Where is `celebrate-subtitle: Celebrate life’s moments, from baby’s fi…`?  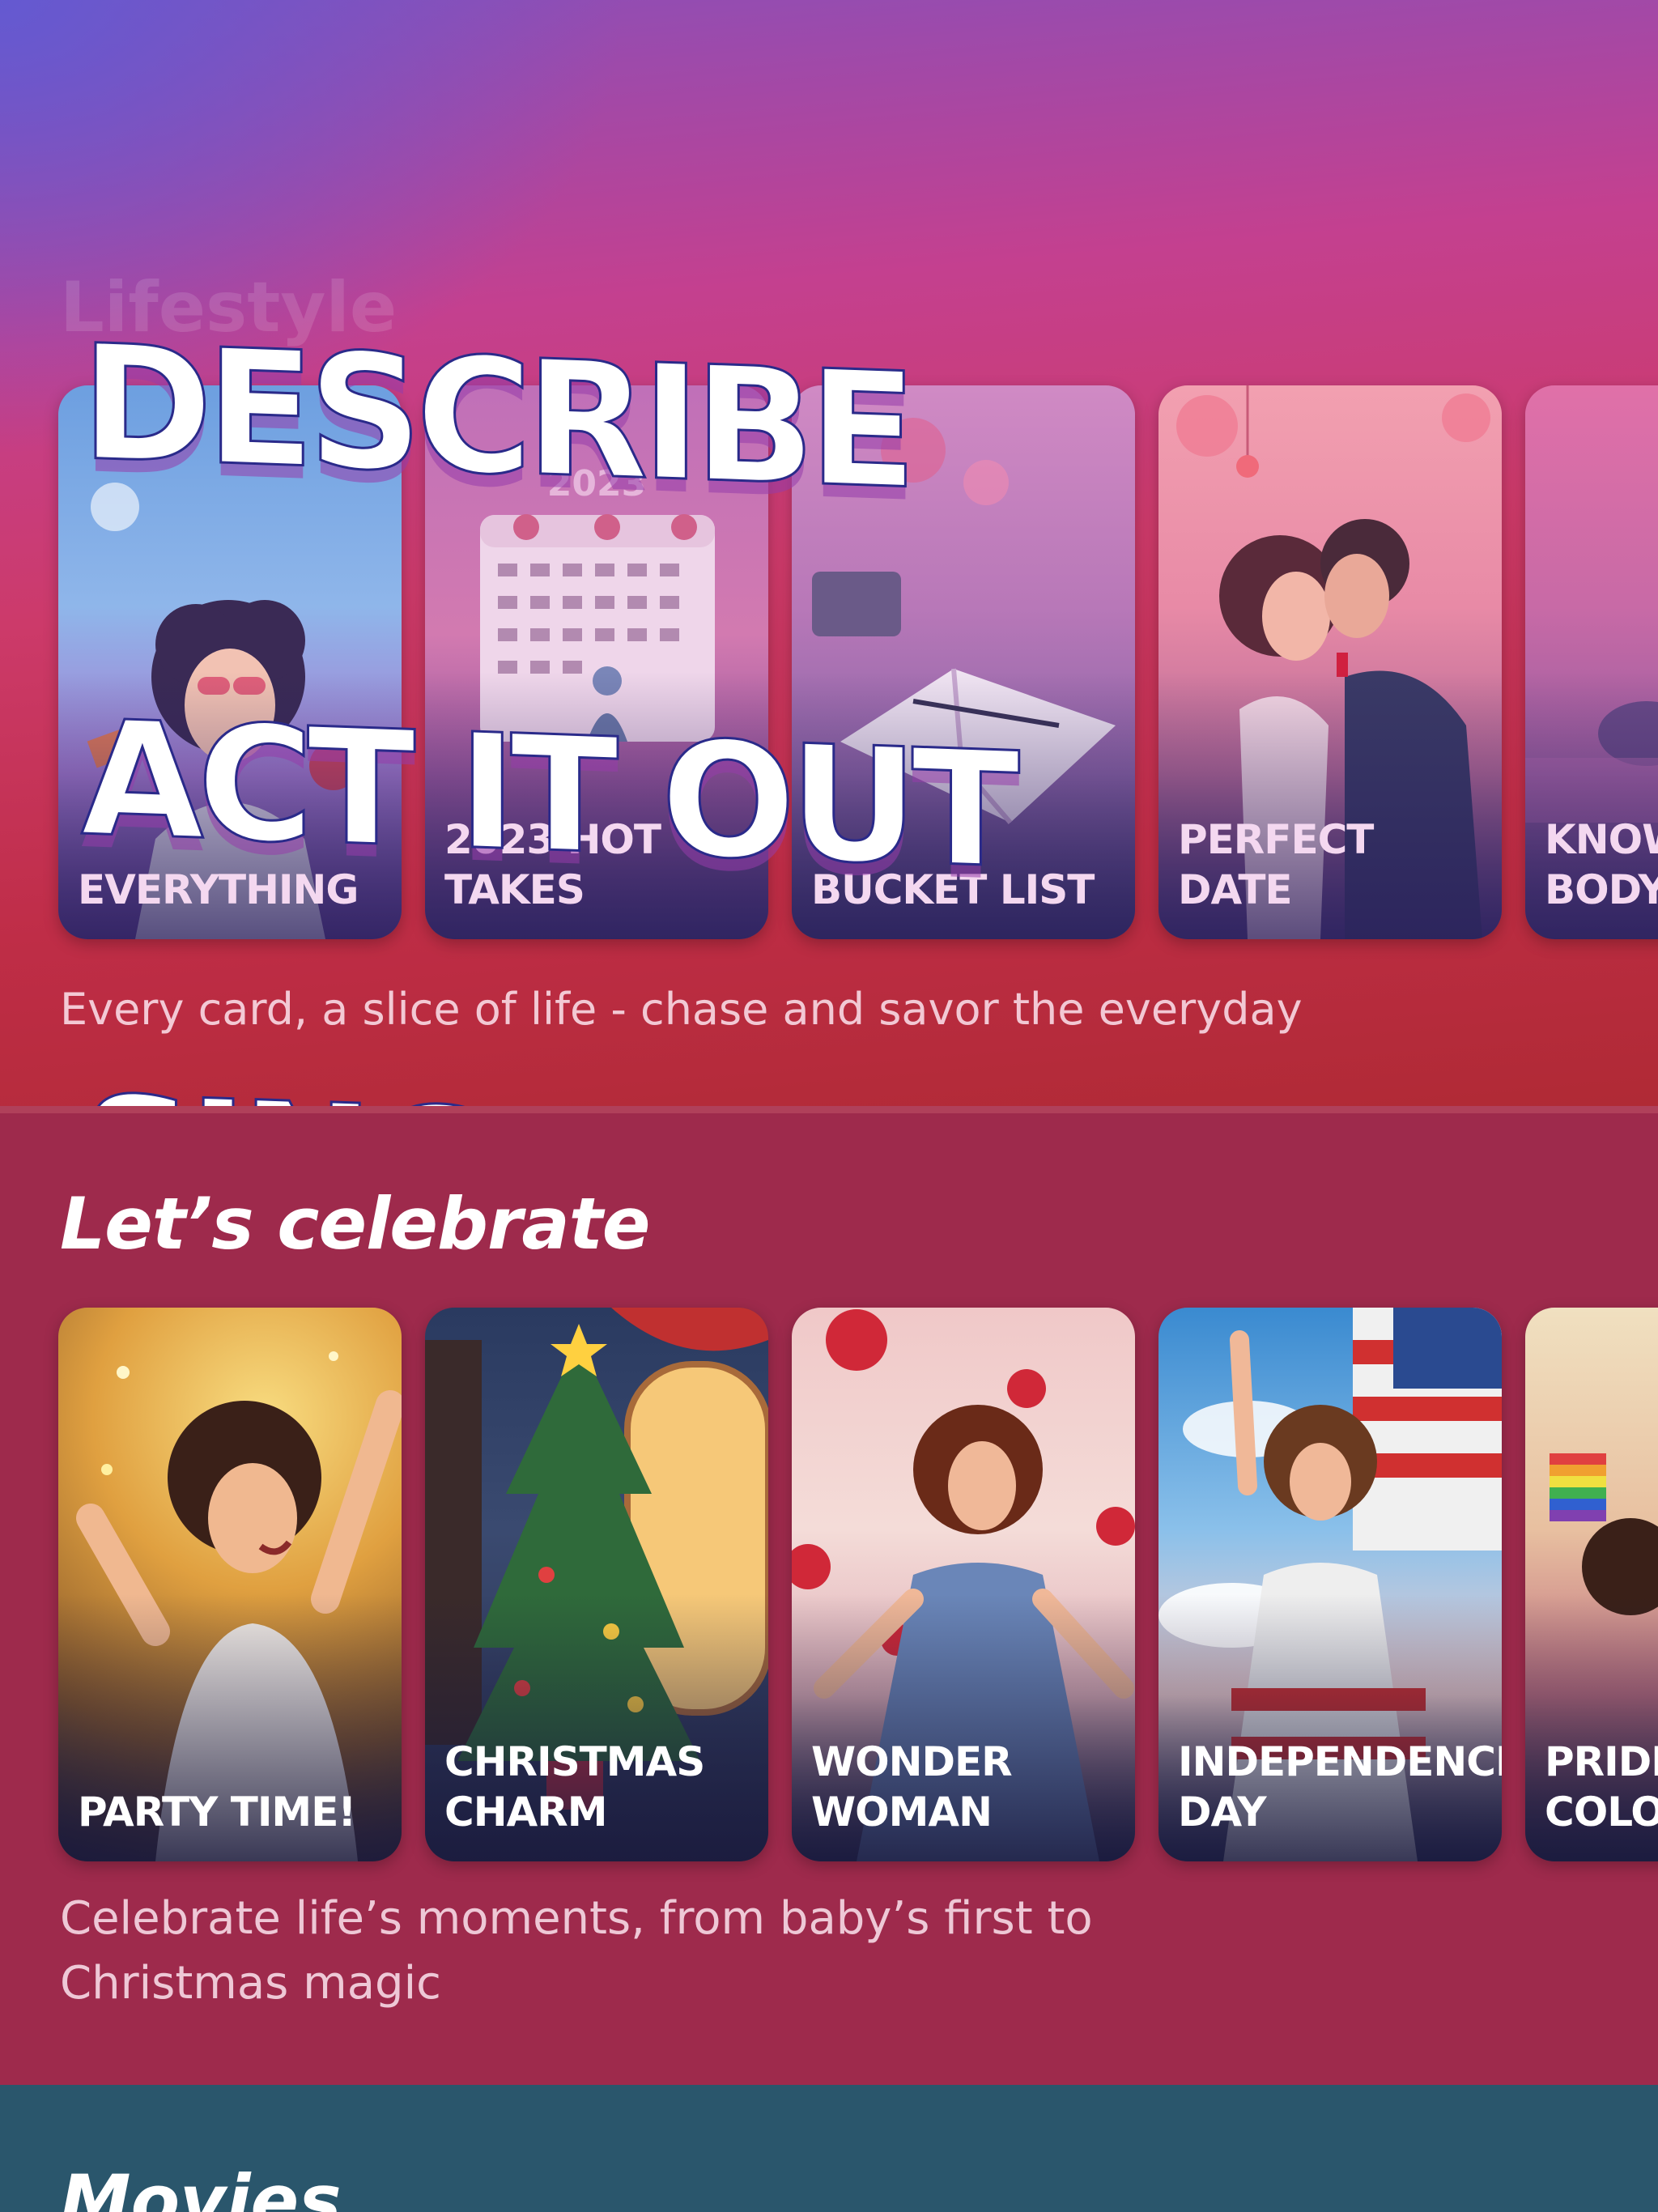
celebrate-subtitle: Celebrate life’s moments, from baby’s fi… is located at coordinates (576, 1951).